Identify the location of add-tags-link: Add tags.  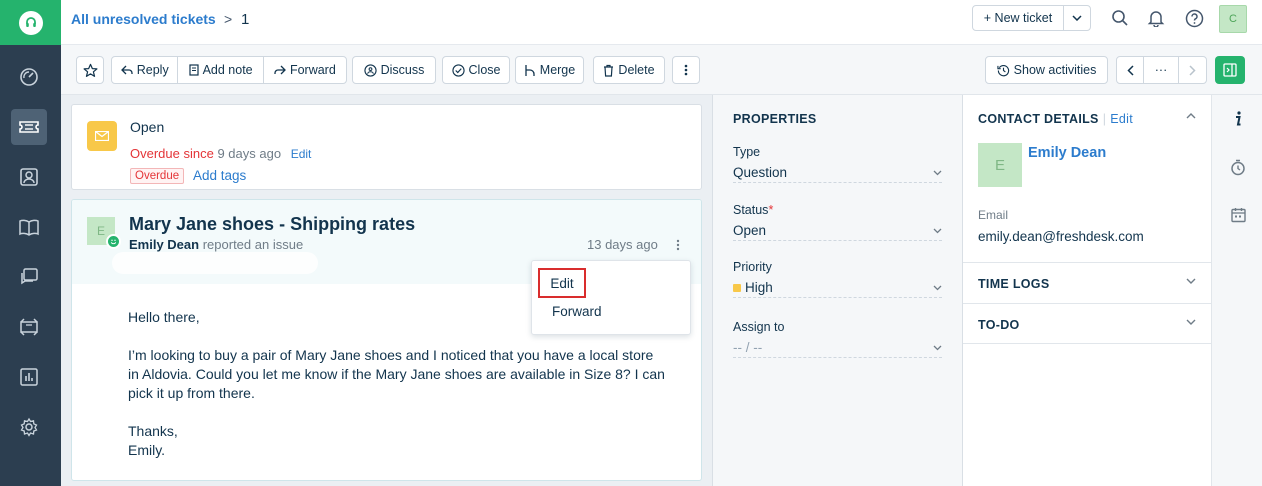
(219, 175).